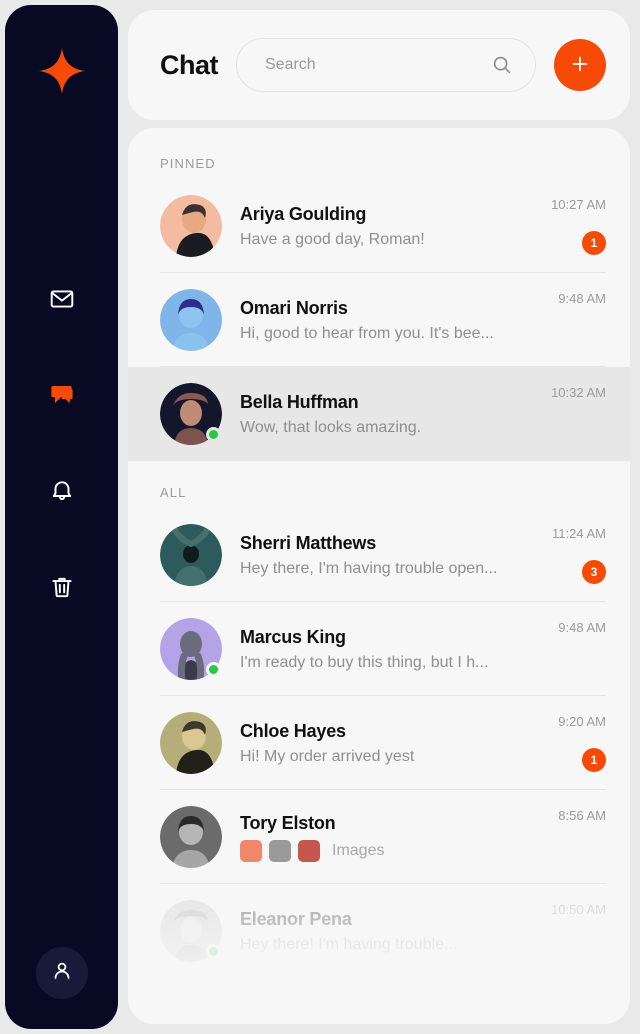  Describe the element at coordinates (578, 392) in the screenshot. I see `chat-item-timestamp: 10:32 AM` at that location.